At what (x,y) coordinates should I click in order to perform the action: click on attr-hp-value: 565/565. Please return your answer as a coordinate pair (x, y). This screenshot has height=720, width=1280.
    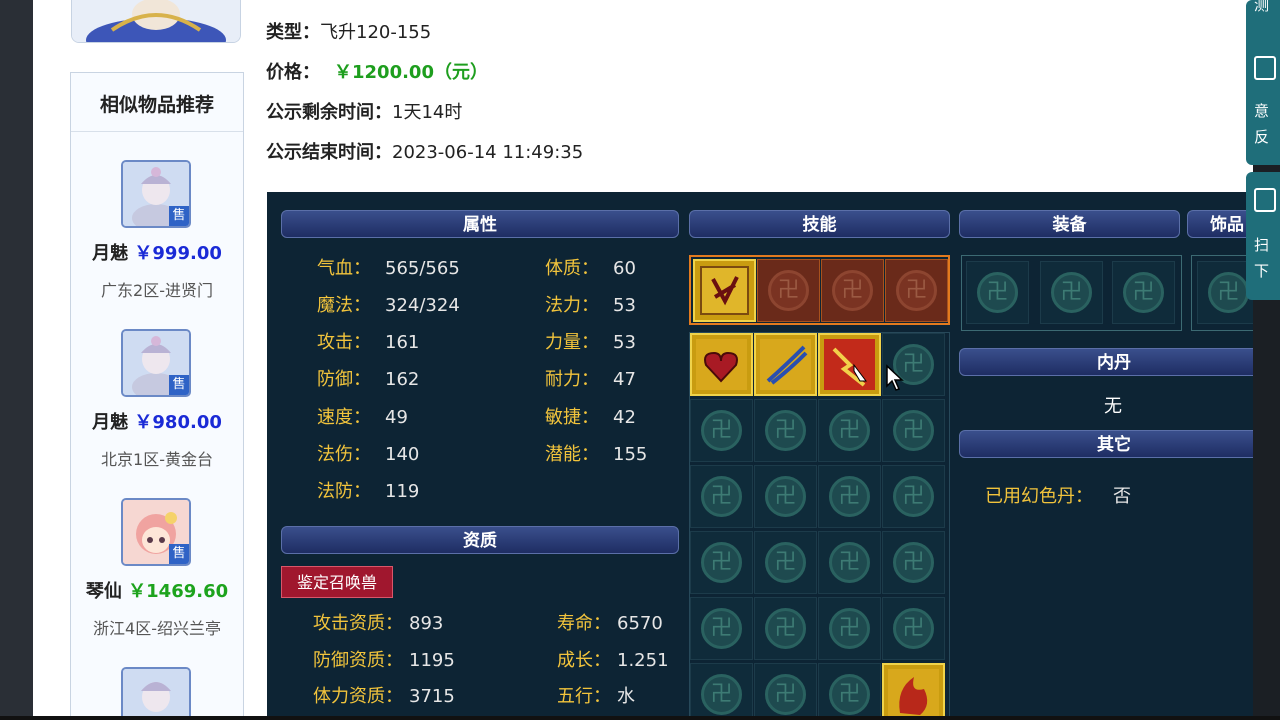
    Looking at the image, I should click on (422, 268).